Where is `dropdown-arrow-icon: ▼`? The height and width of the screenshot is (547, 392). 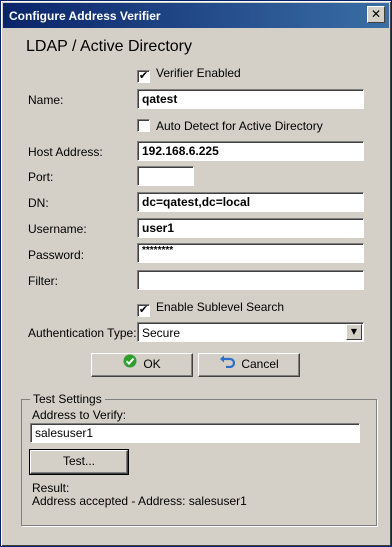
dropdown-arrow-icon: ▼ is located at coordinates (354, 332).